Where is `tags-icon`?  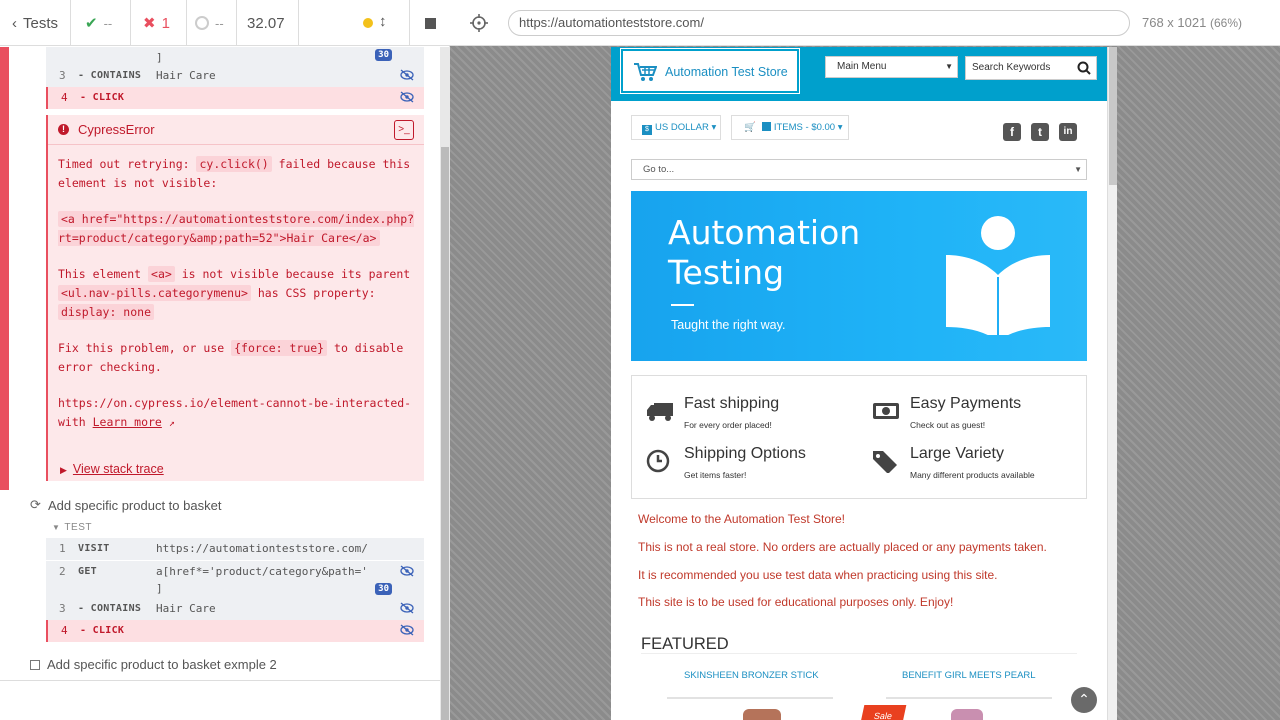 tags-icon is located at coordinates (885, 462).